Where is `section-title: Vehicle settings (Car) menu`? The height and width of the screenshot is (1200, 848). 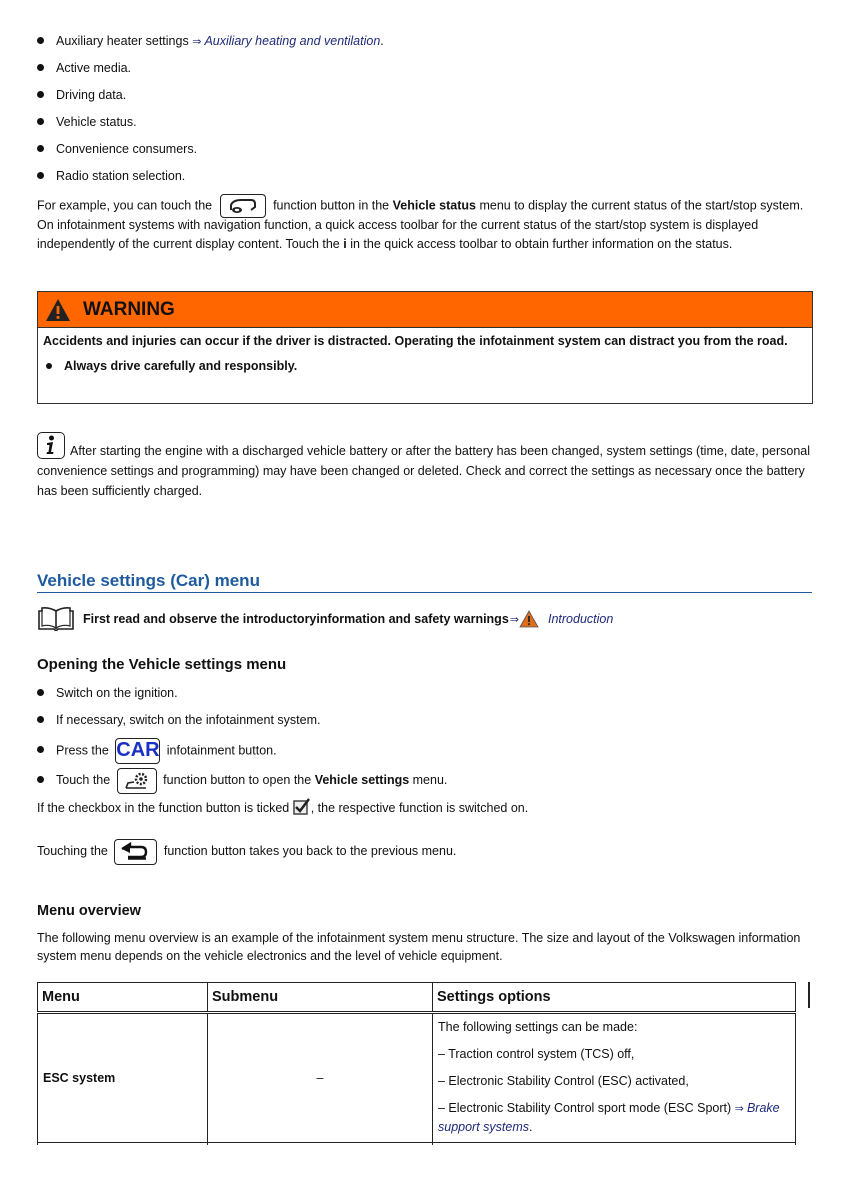 section-title: Vehicle settings (Car) menu is located at coordinates (424, 582).